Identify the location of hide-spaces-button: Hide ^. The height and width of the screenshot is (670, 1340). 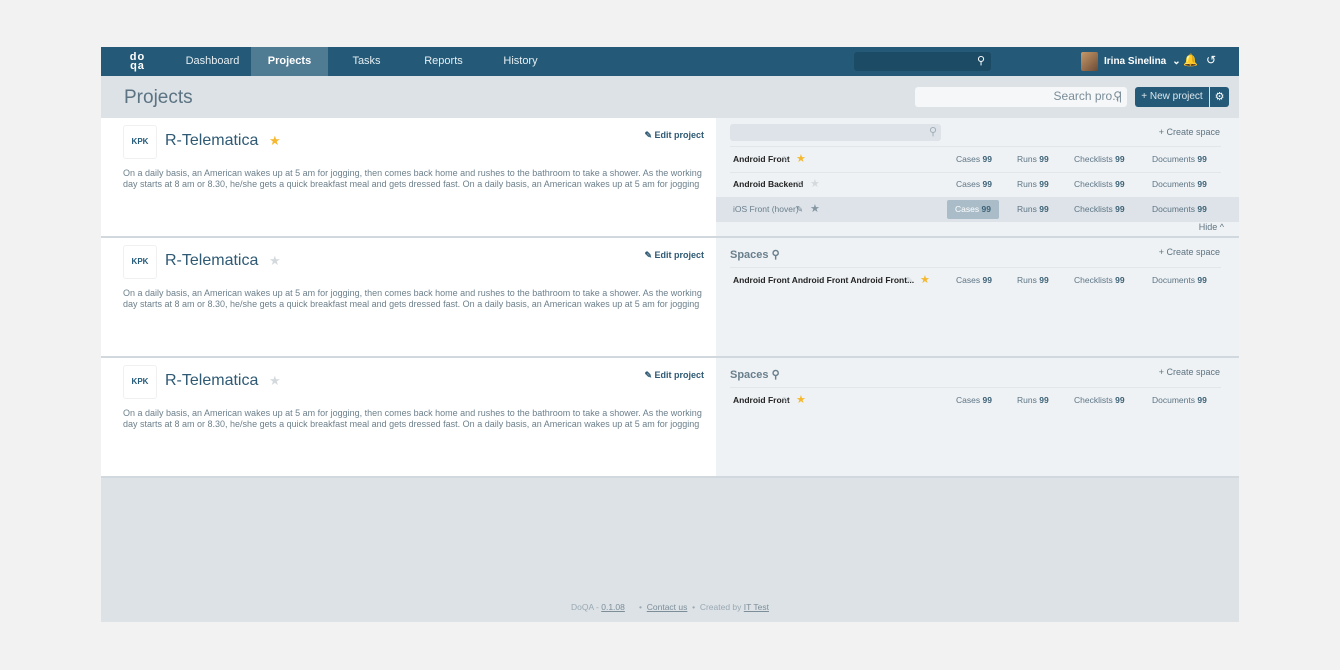
(1211, 227).